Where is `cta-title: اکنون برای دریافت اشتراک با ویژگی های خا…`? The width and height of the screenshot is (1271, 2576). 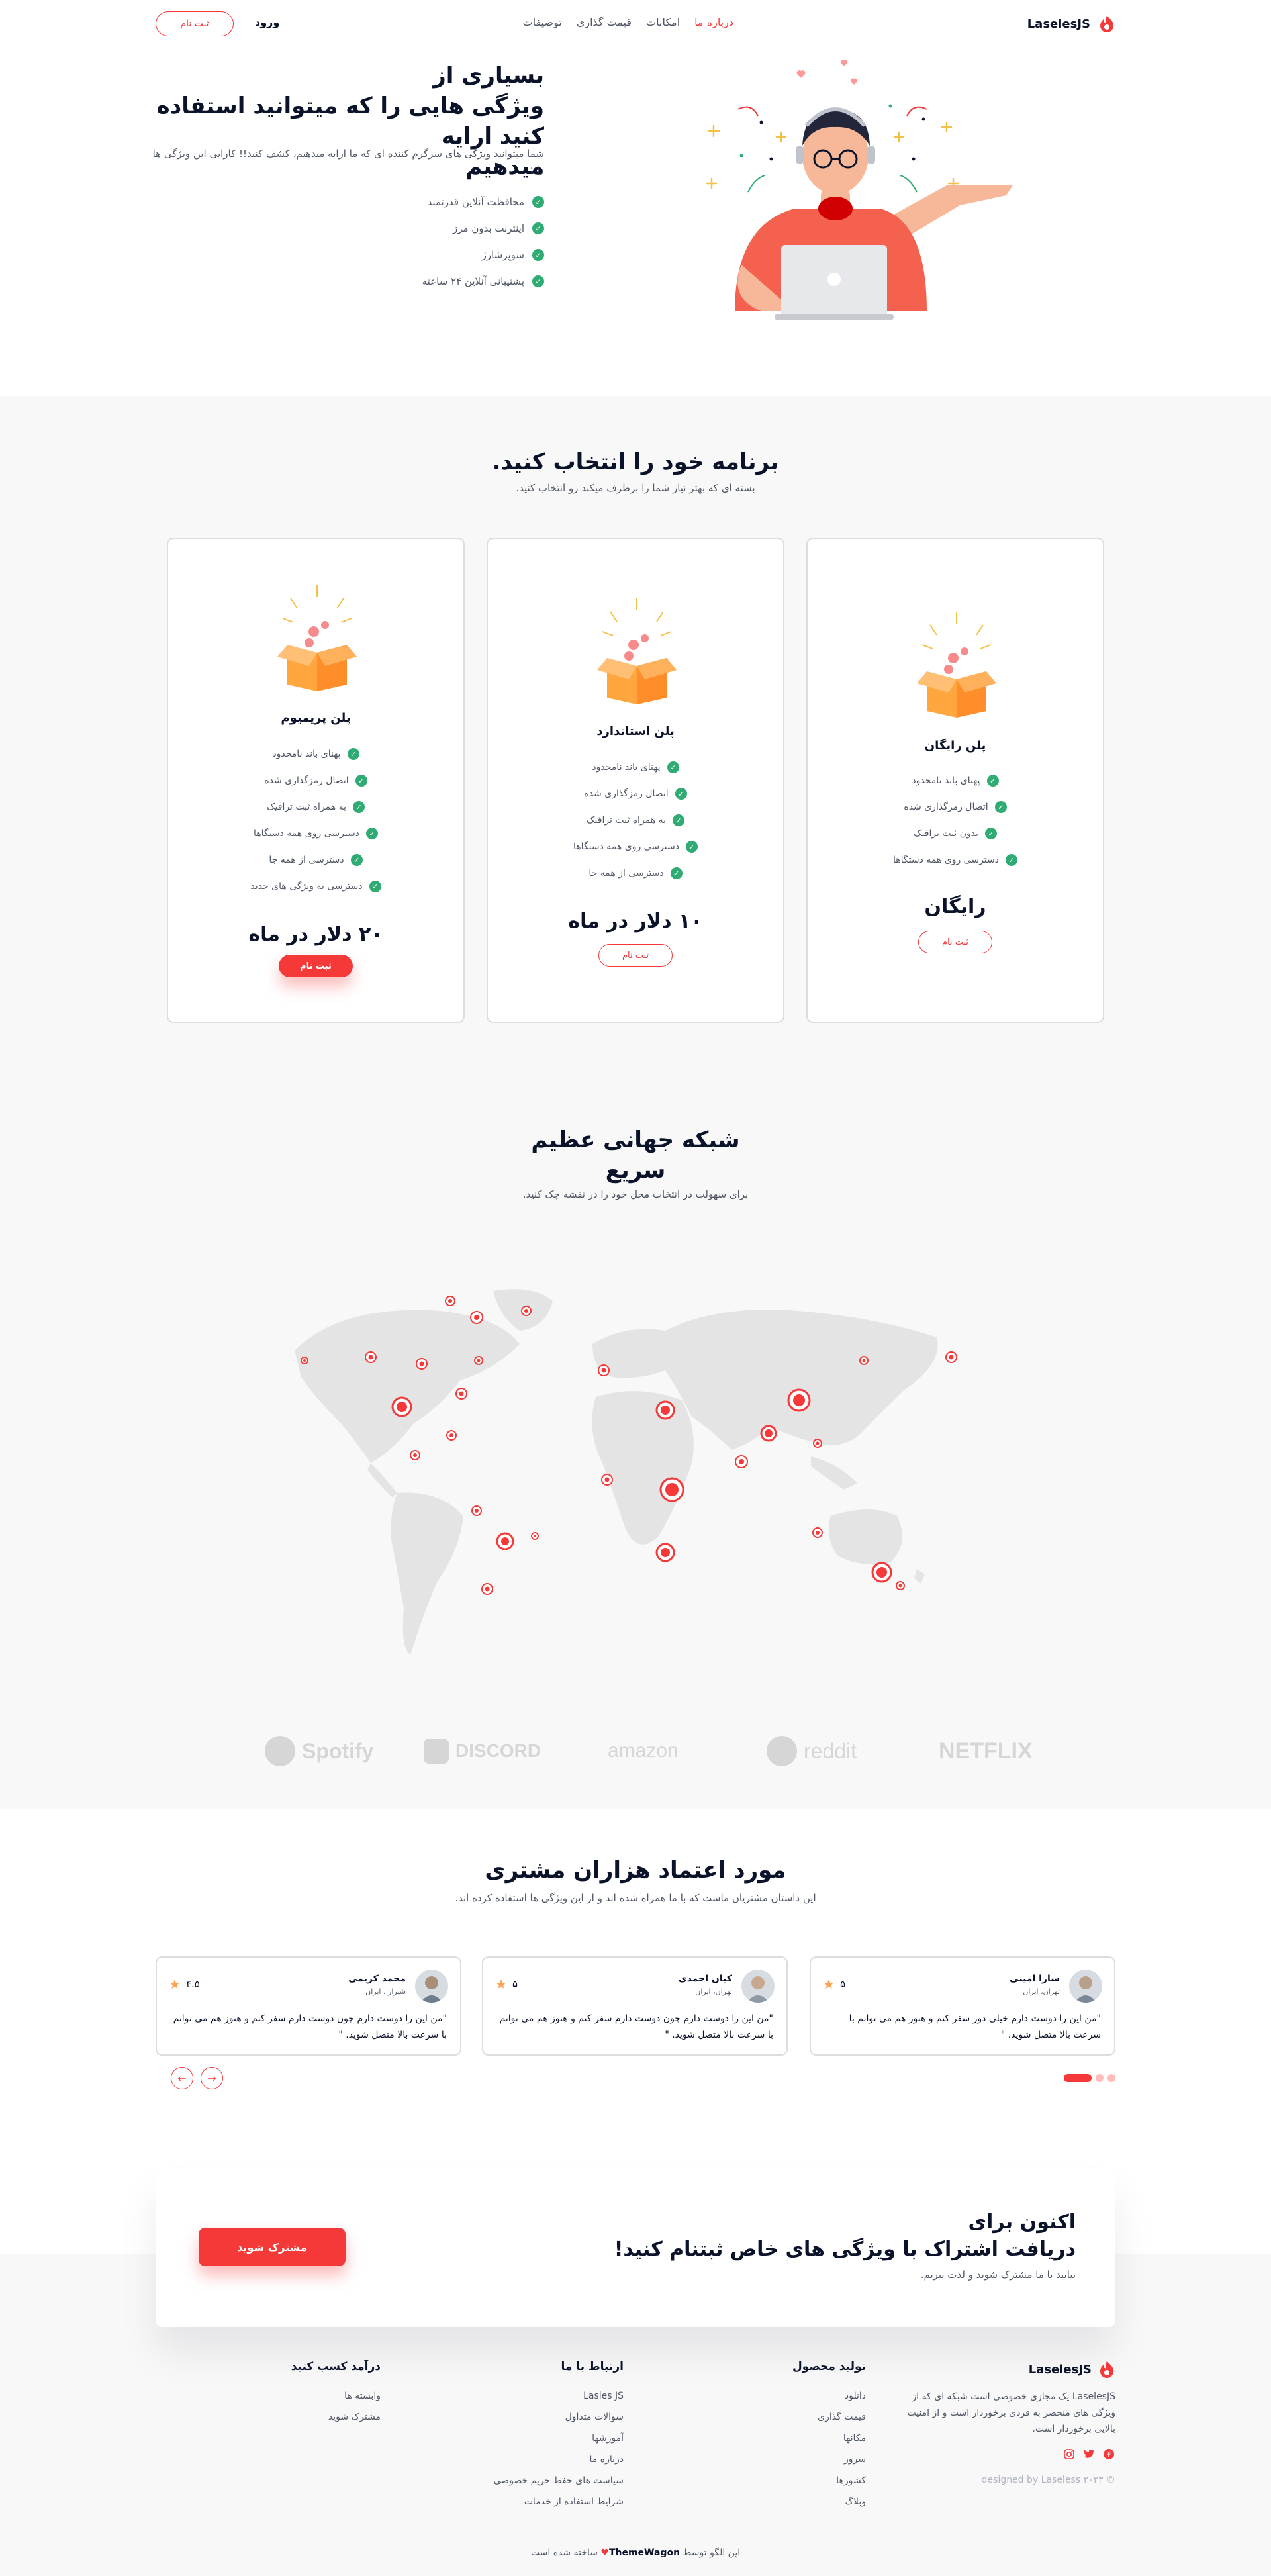
cta-title: اکنون برای دریافت اشتراک با ویژگی های خا… is located at coordinates (845, 2236).